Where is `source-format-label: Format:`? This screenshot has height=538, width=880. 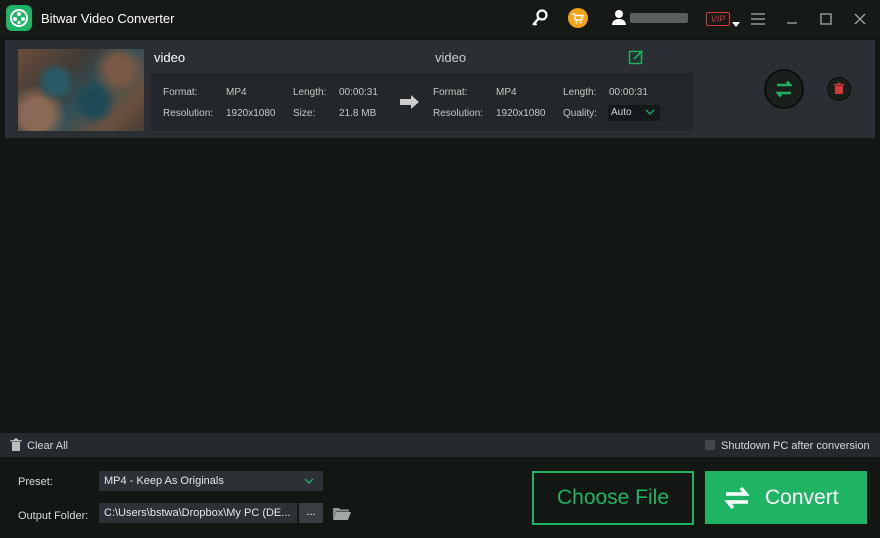
source-format-label: Format: is located at coordinates (180, 92).